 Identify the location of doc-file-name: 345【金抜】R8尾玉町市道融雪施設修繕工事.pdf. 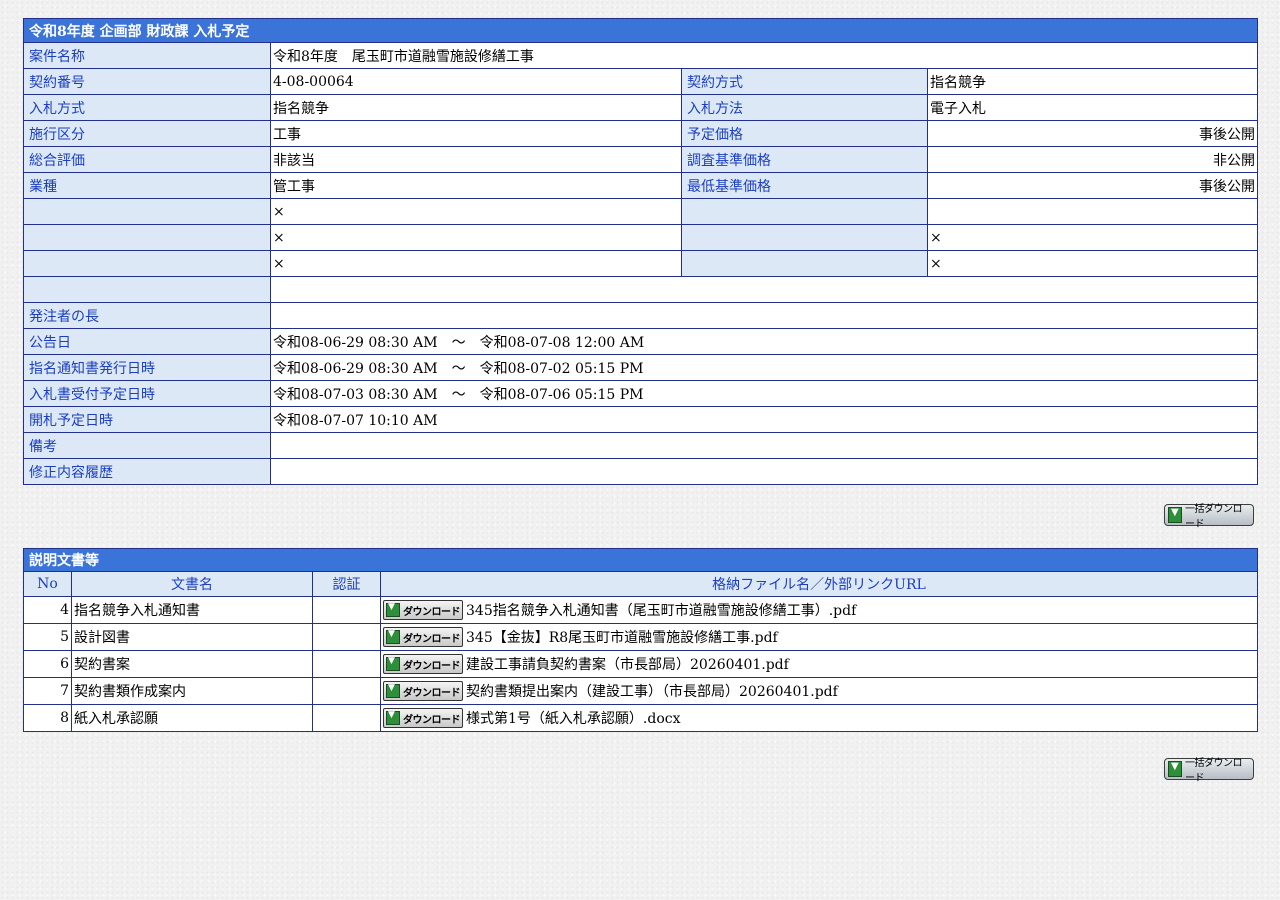
(622, 638).